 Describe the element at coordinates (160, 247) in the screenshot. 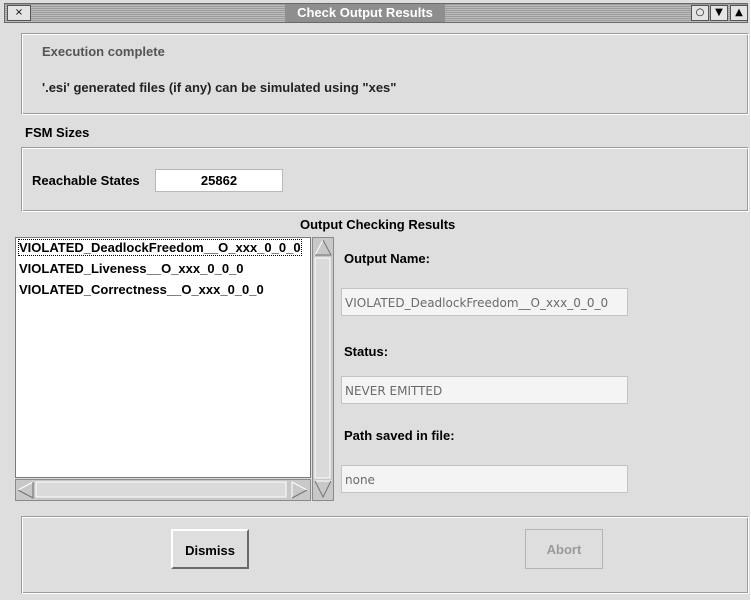

I see `list-item: VIOLATED_DeadlockFreedom__O_xxx_0_0_0` at that location.